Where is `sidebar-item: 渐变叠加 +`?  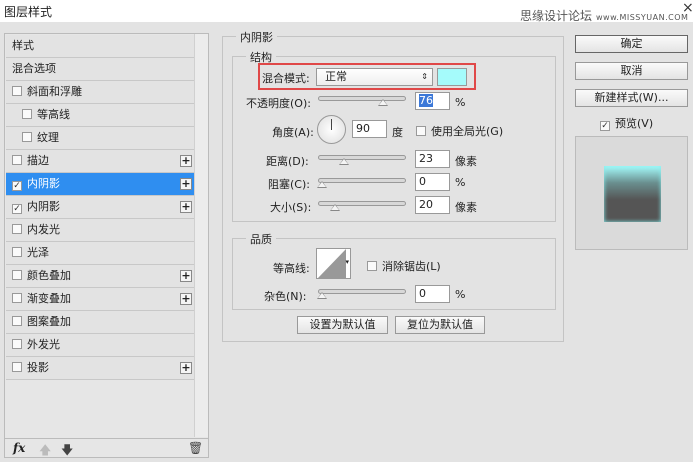
sidebar-item: 渐变叠加 + is located at coordinates (100, 299).